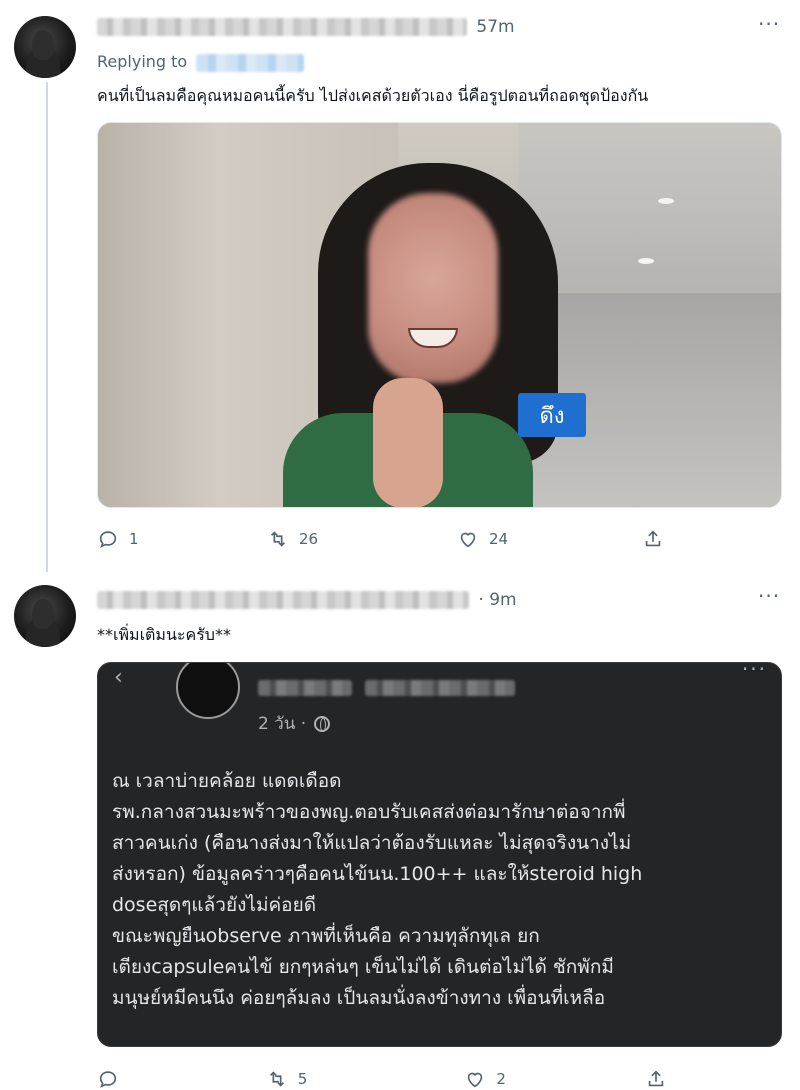 Image resolution: width=800 pixels, height=1090 pixels. What do you see at coordinates (387, 686) in the screenshot?
I see `embedded-author-redacted` at bounding box center [387, 686].